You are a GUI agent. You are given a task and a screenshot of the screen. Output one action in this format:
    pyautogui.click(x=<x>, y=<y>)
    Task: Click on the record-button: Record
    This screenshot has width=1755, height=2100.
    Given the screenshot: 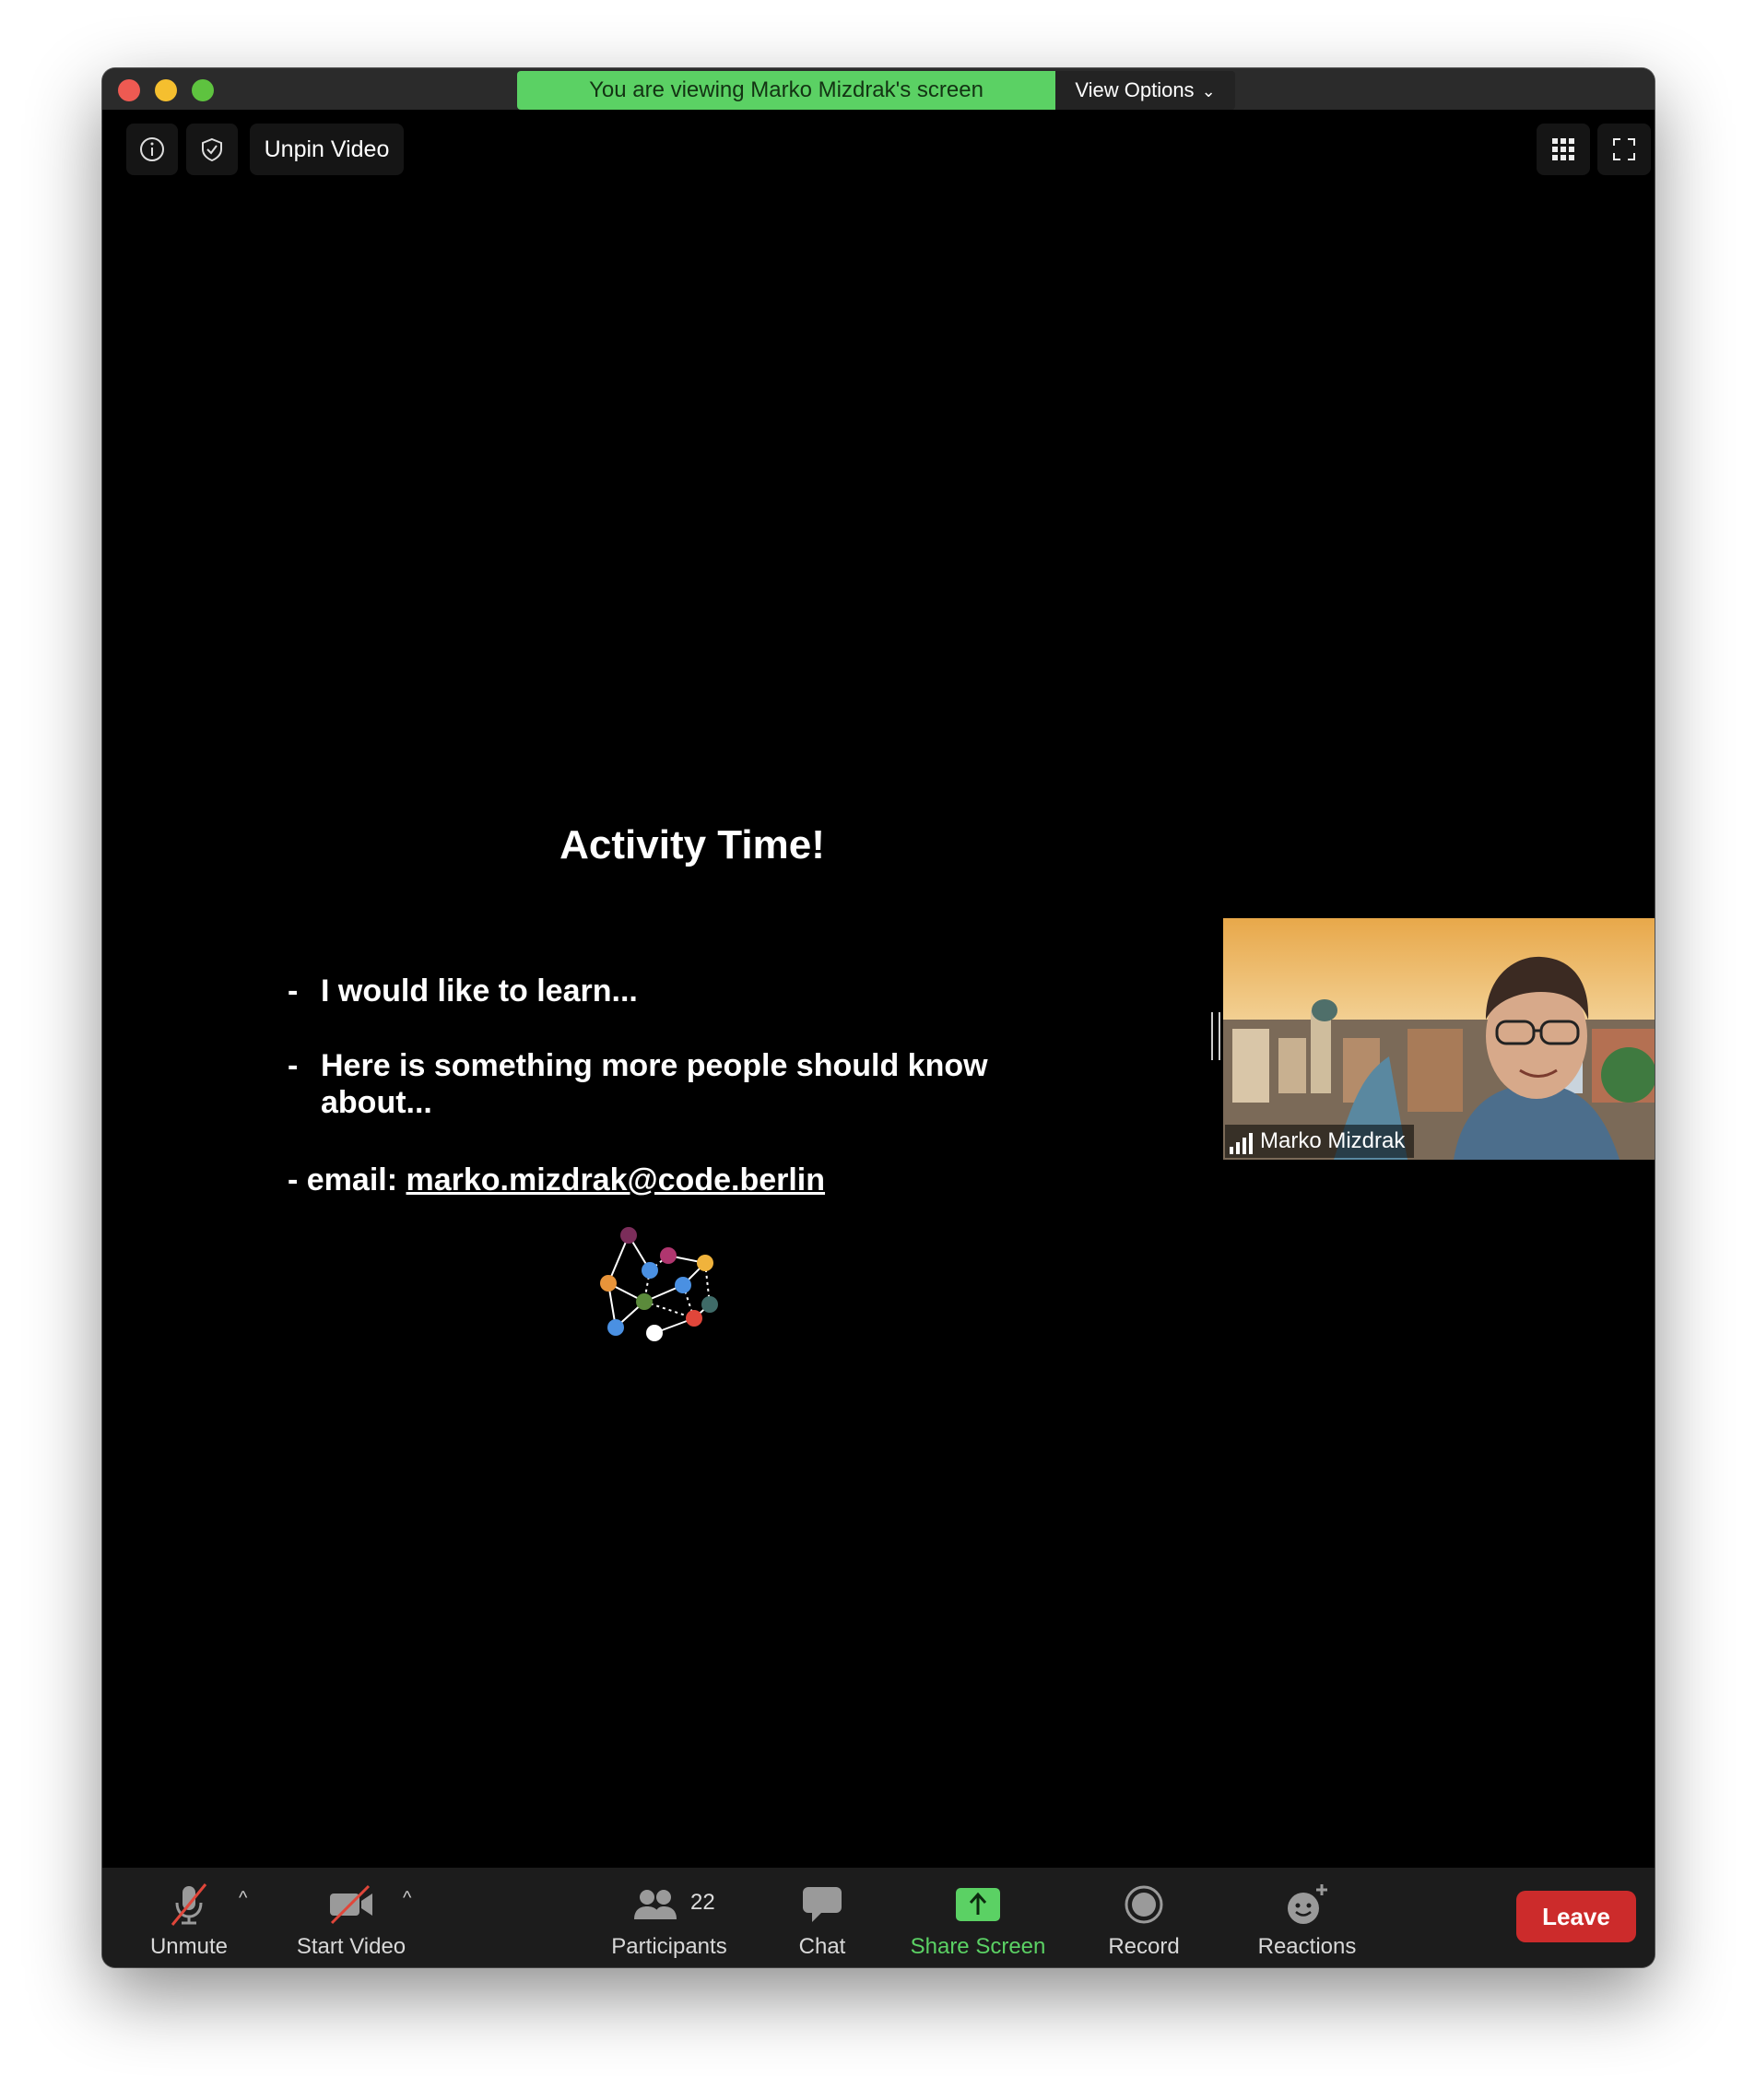 What is the action you would take?
    pyautogui.click(x=1144, y=1917)
    